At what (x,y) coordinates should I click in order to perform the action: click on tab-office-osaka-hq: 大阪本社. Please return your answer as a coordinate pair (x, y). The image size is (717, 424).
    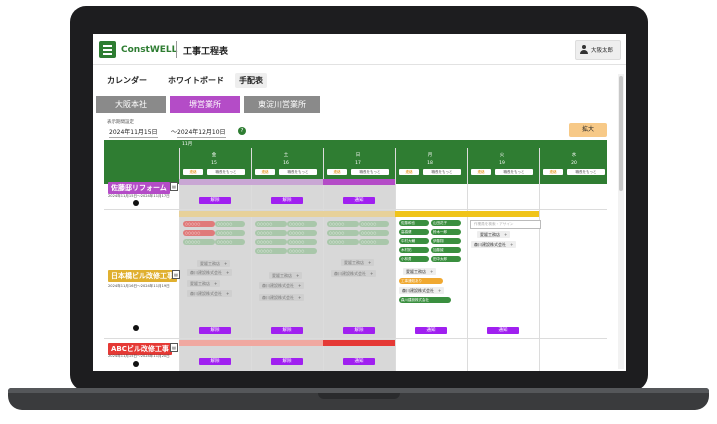
    Looking at the image, I should click on (131, 104).